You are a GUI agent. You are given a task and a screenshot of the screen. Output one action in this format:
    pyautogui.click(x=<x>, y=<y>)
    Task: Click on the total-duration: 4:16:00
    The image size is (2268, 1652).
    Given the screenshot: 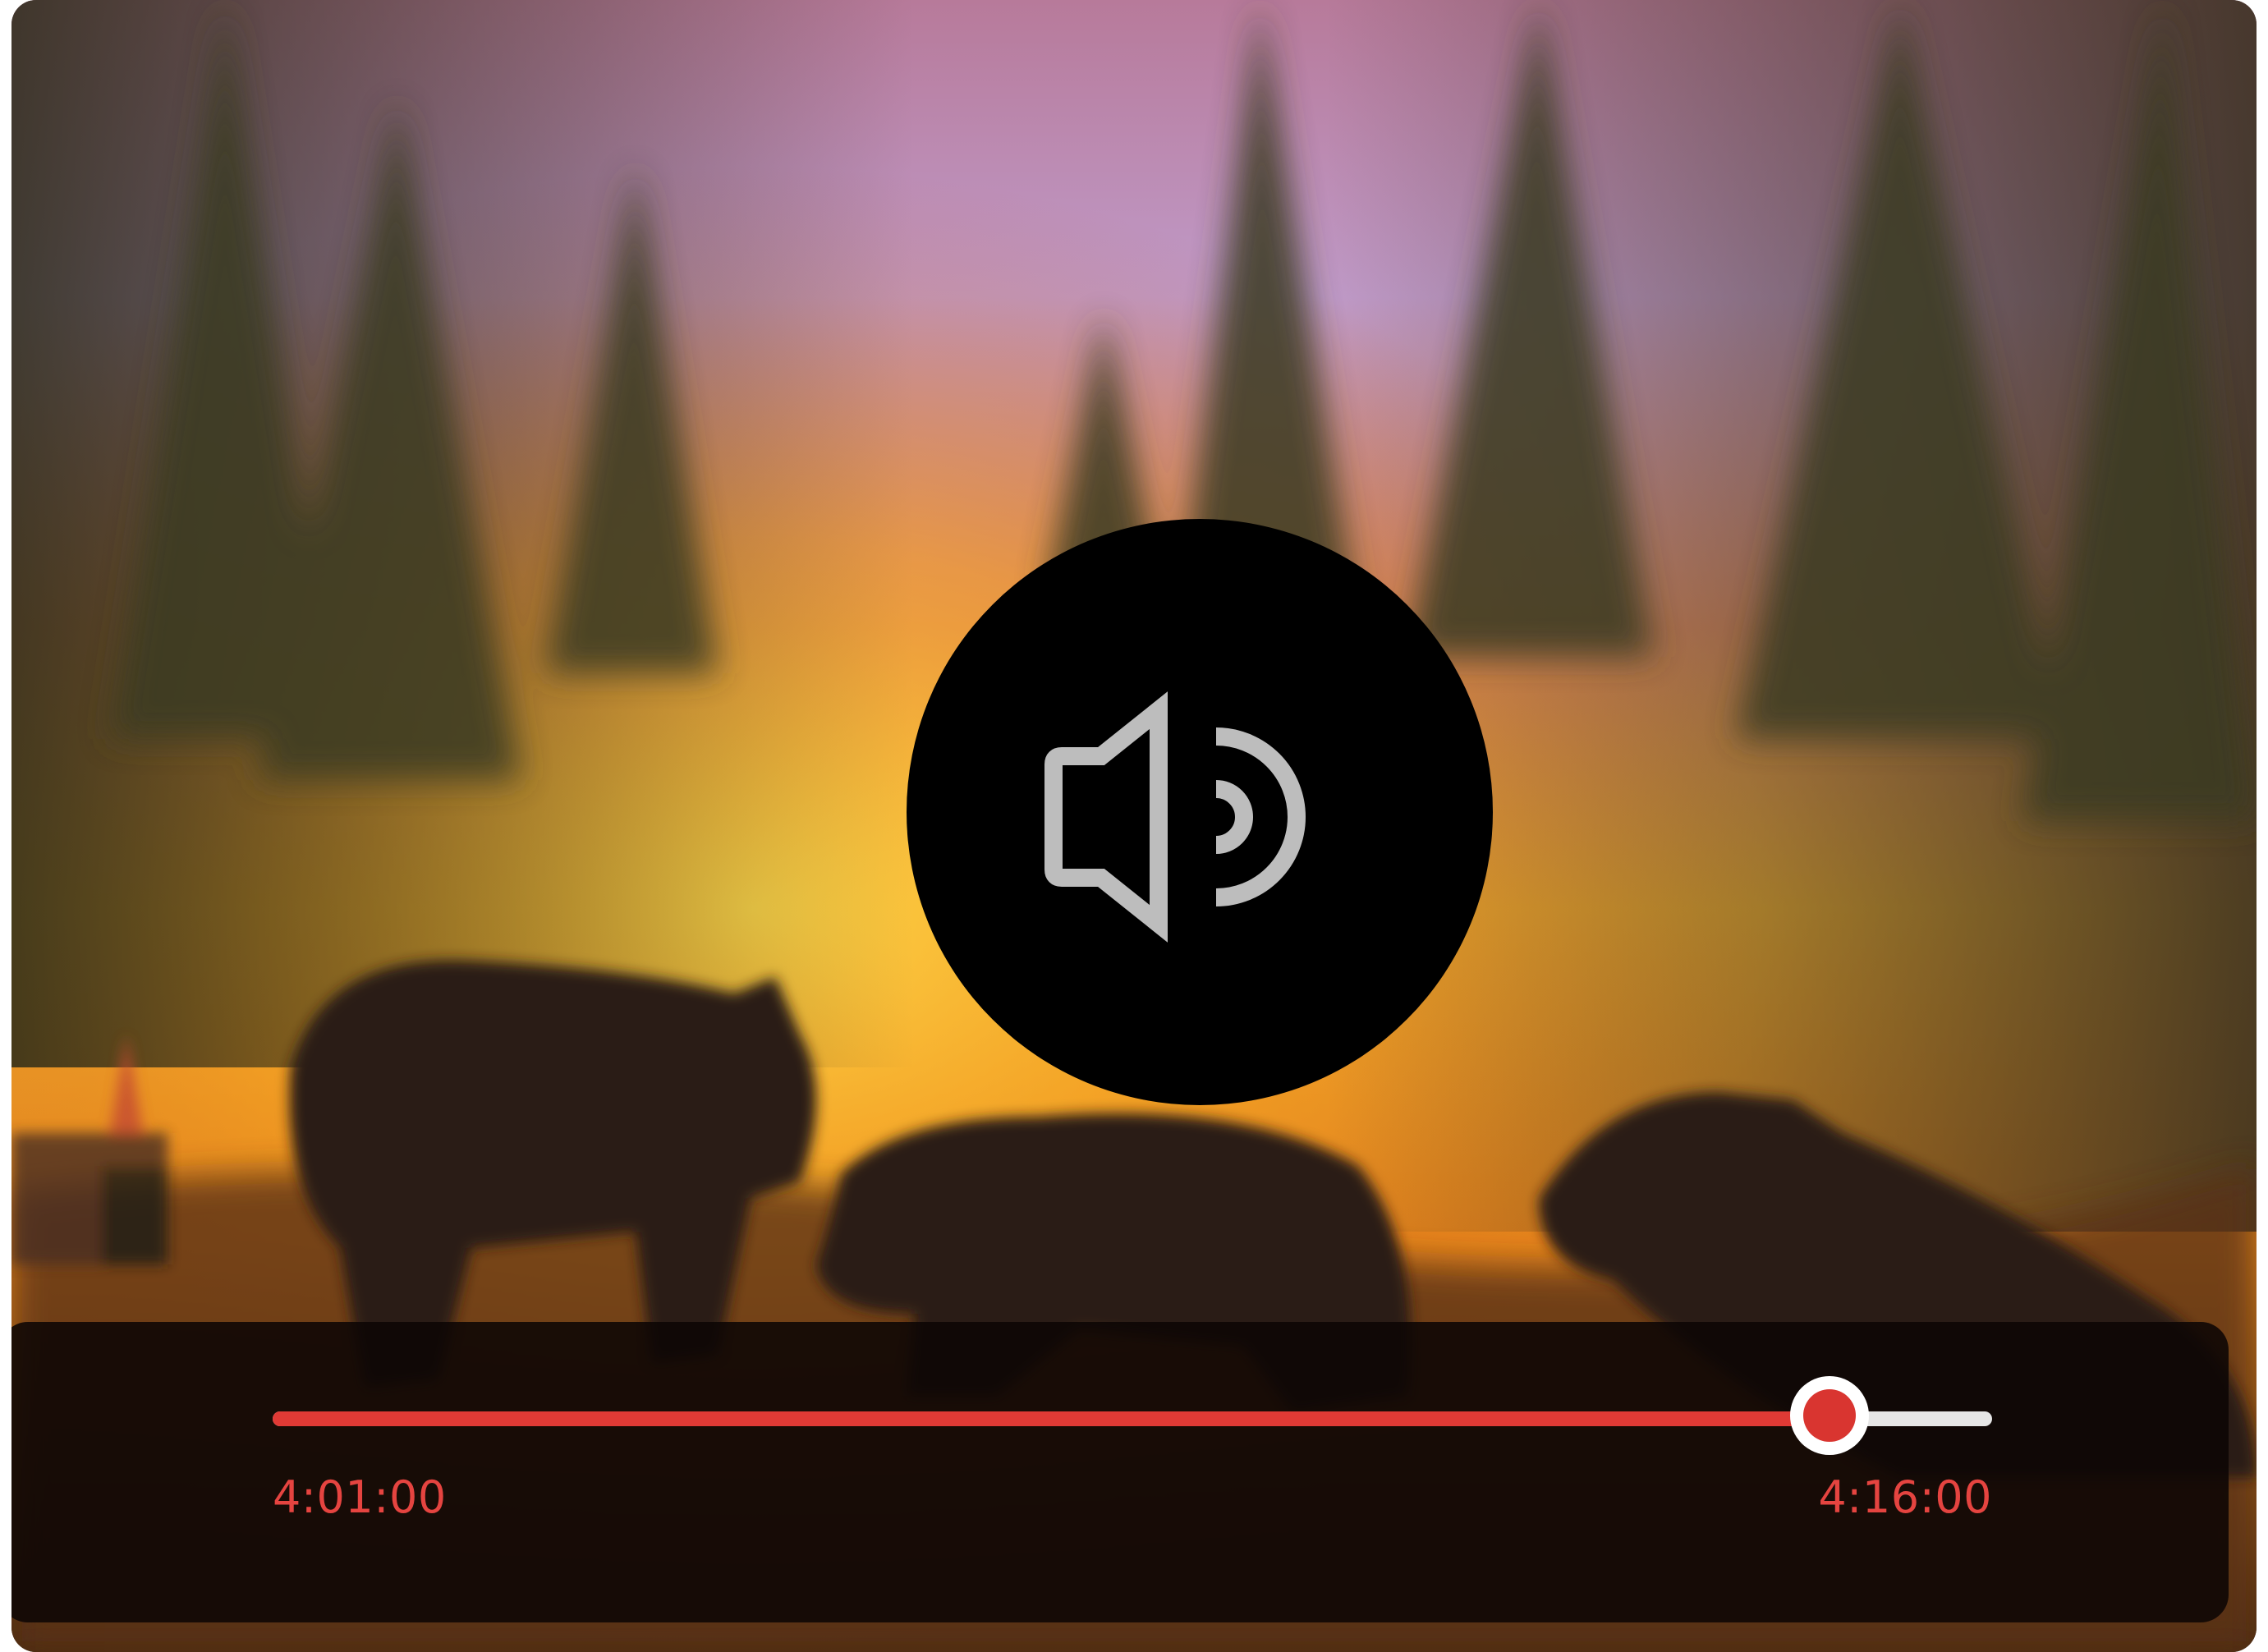 What is the action you would take?
    pyautogui.click(x=1905, y=1497)
    